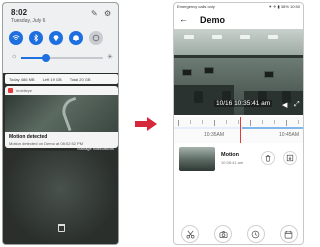 The width and height of the screenshot is (320, 247). I want to click on location-icon, so click(56, 38).